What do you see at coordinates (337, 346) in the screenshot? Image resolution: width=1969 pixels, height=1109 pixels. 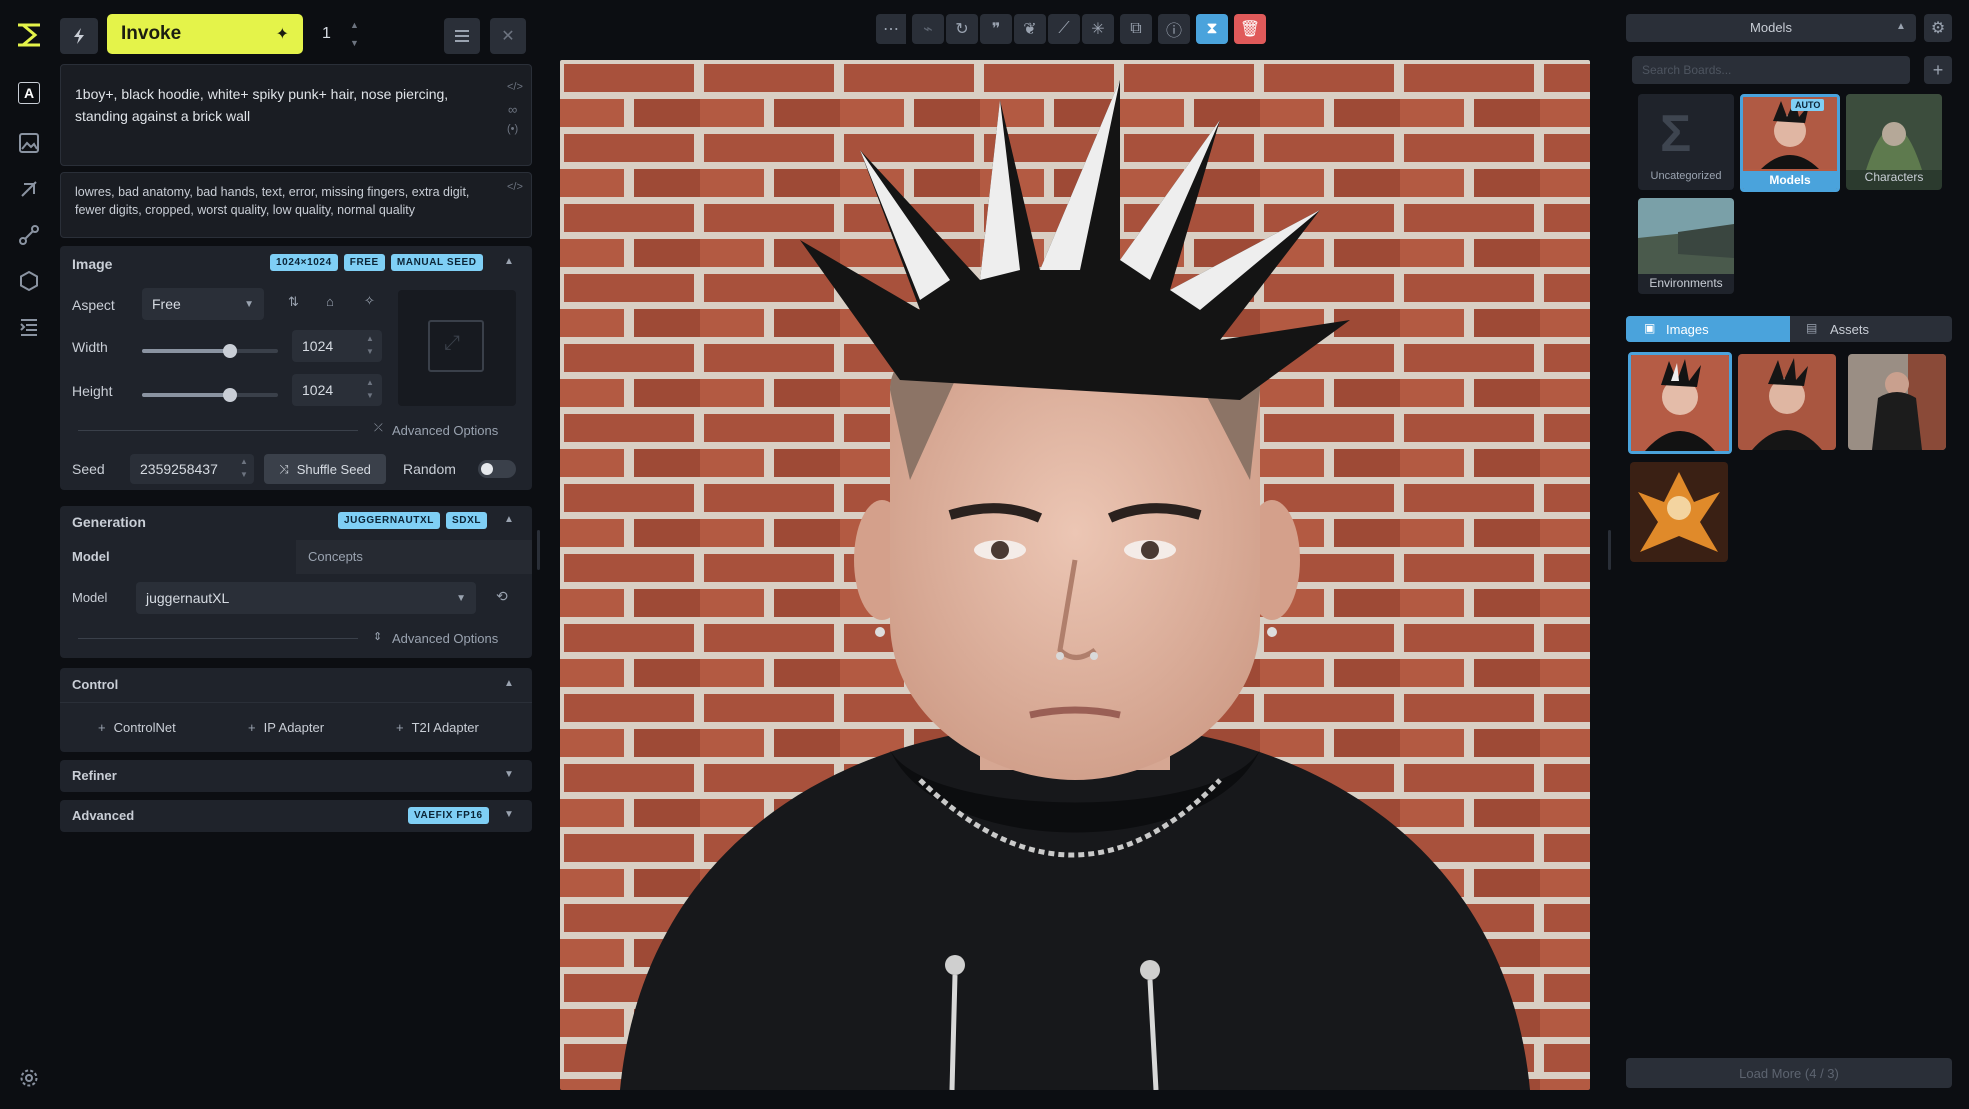 I see `width-input: 1024 ▲ ▼` at bounding box center [337, 346].